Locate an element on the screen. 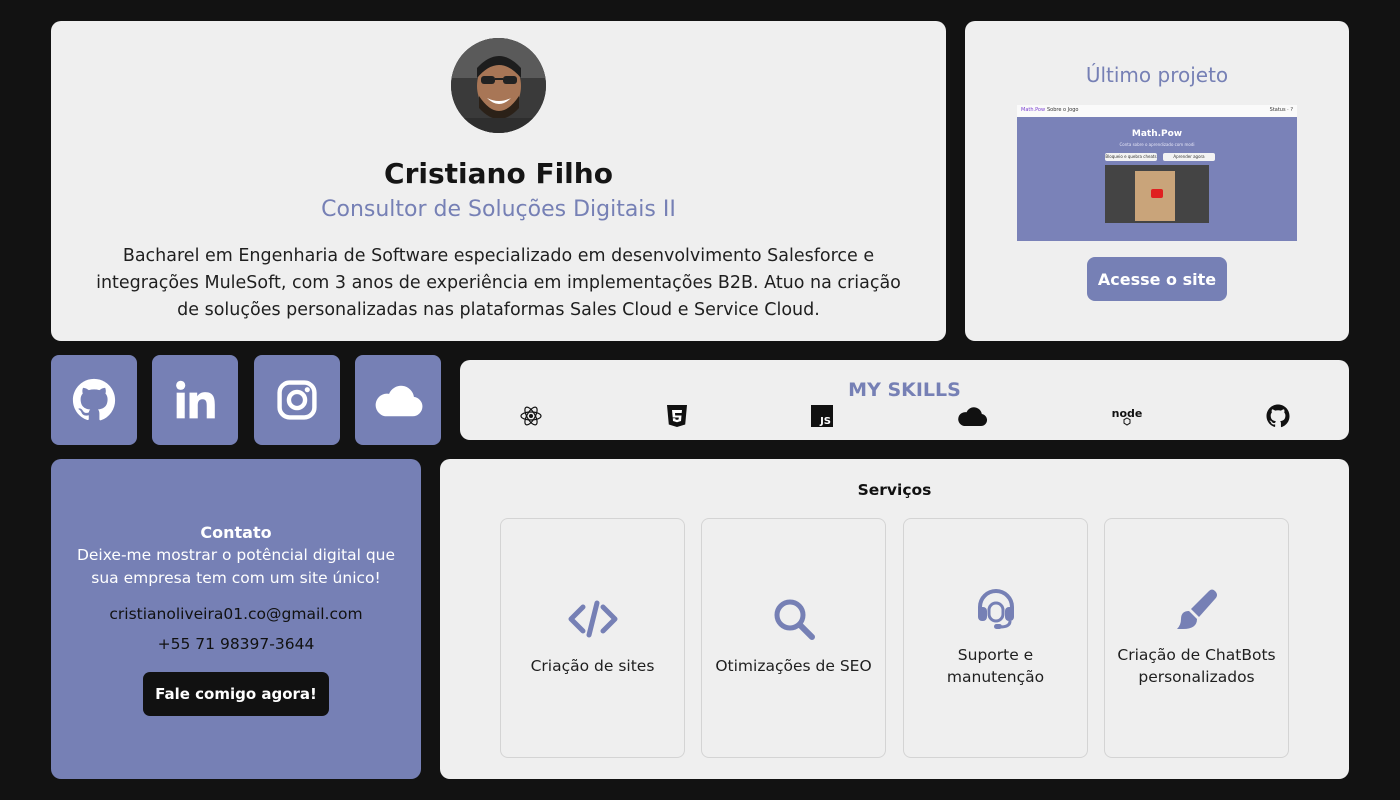  skills-title: MY SKILLS is located at coordinates (904, 390).